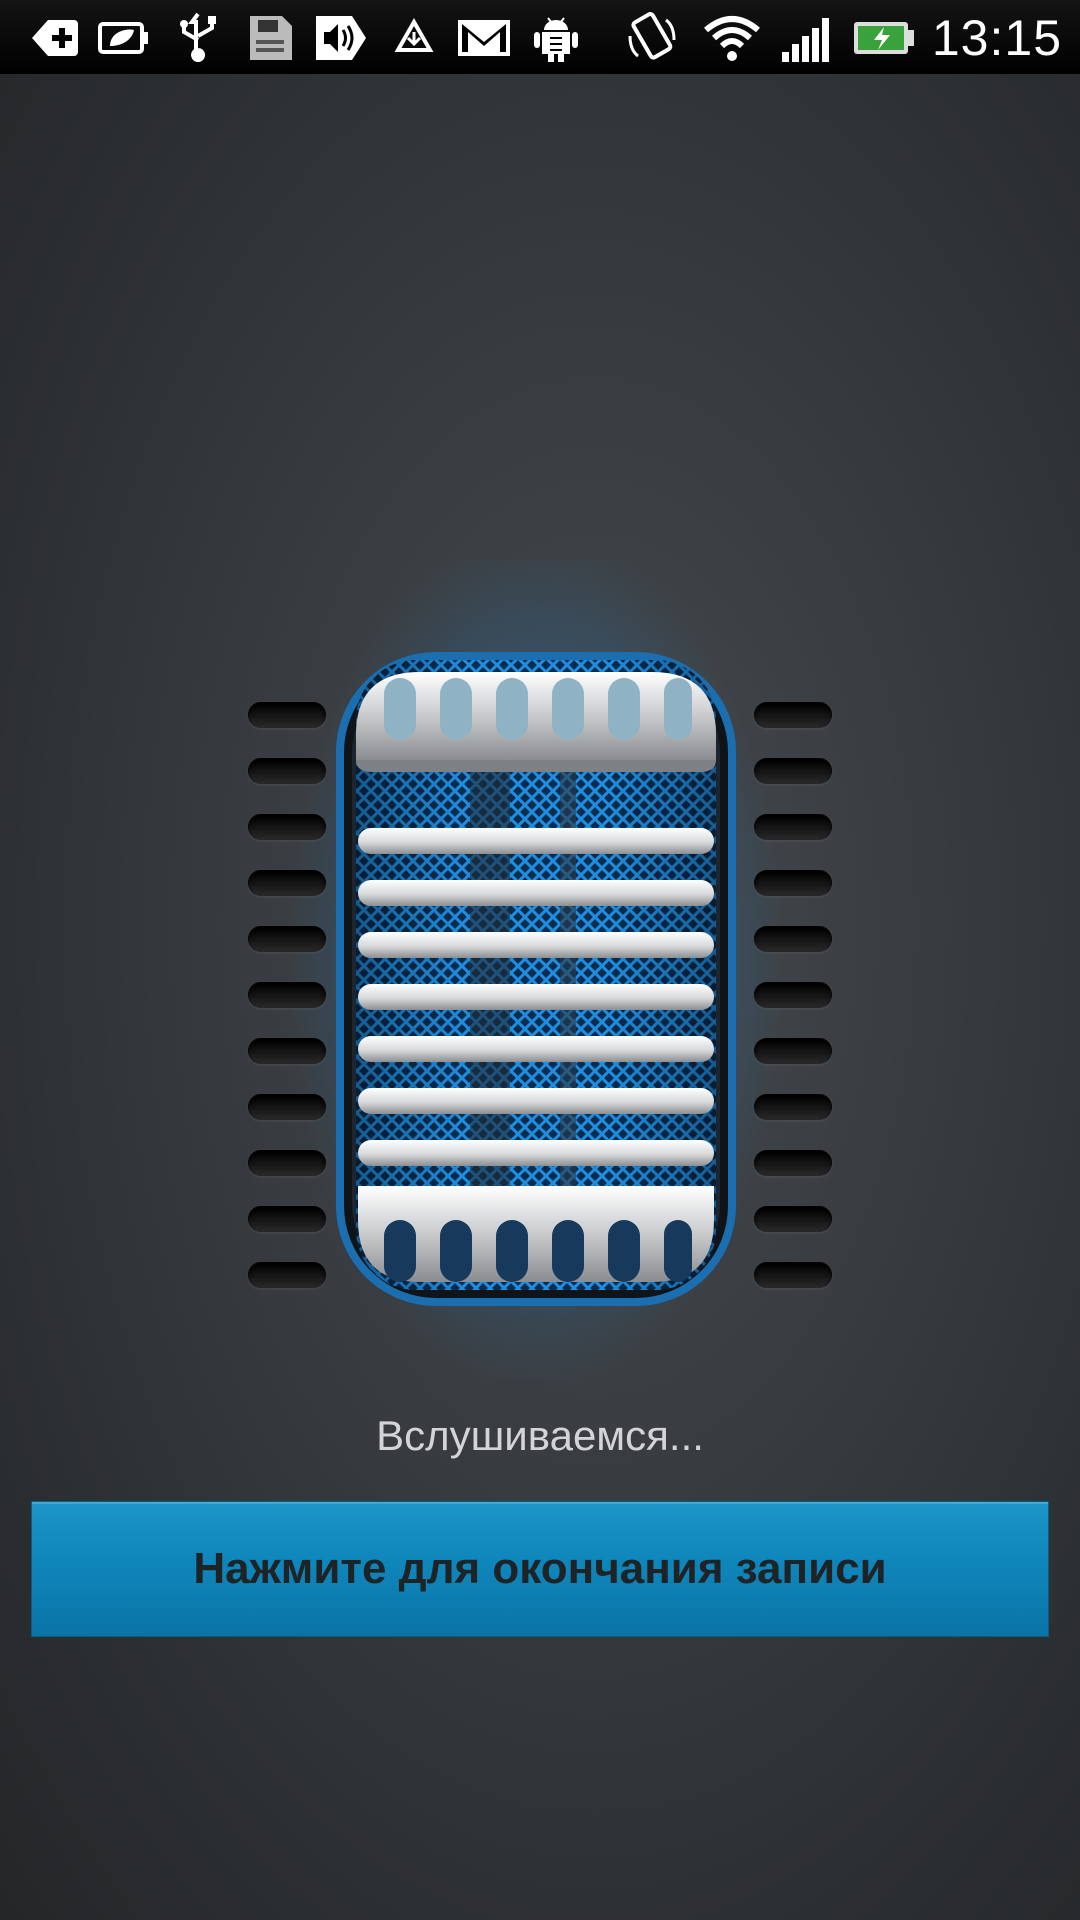 The height and width of the screenshot is (1920, 1080). Describe the element at coordinates (996, 38) in the screenshot. I see `clock: 13:15` at that location.